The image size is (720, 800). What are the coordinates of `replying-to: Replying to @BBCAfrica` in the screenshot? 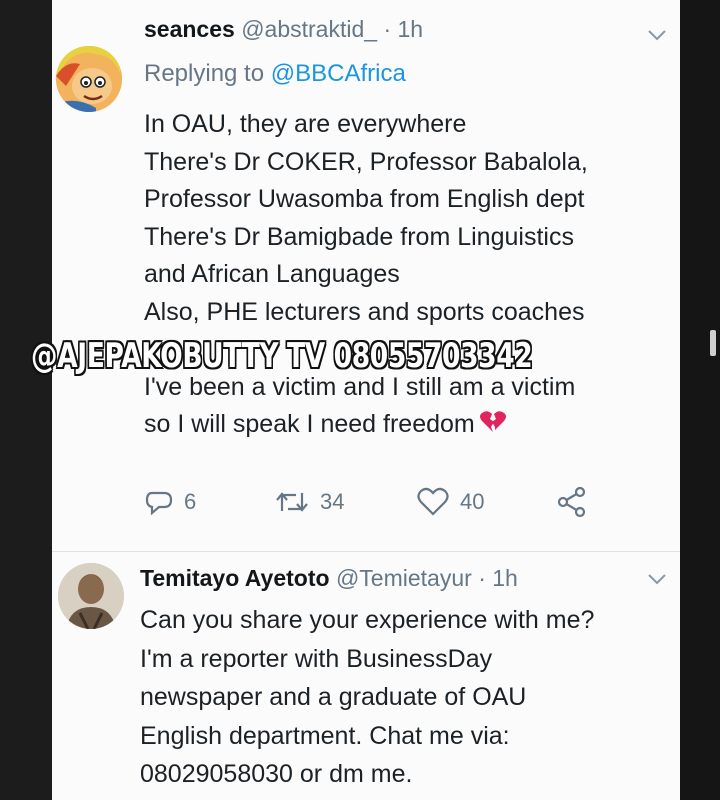 It's located at (275, 74).